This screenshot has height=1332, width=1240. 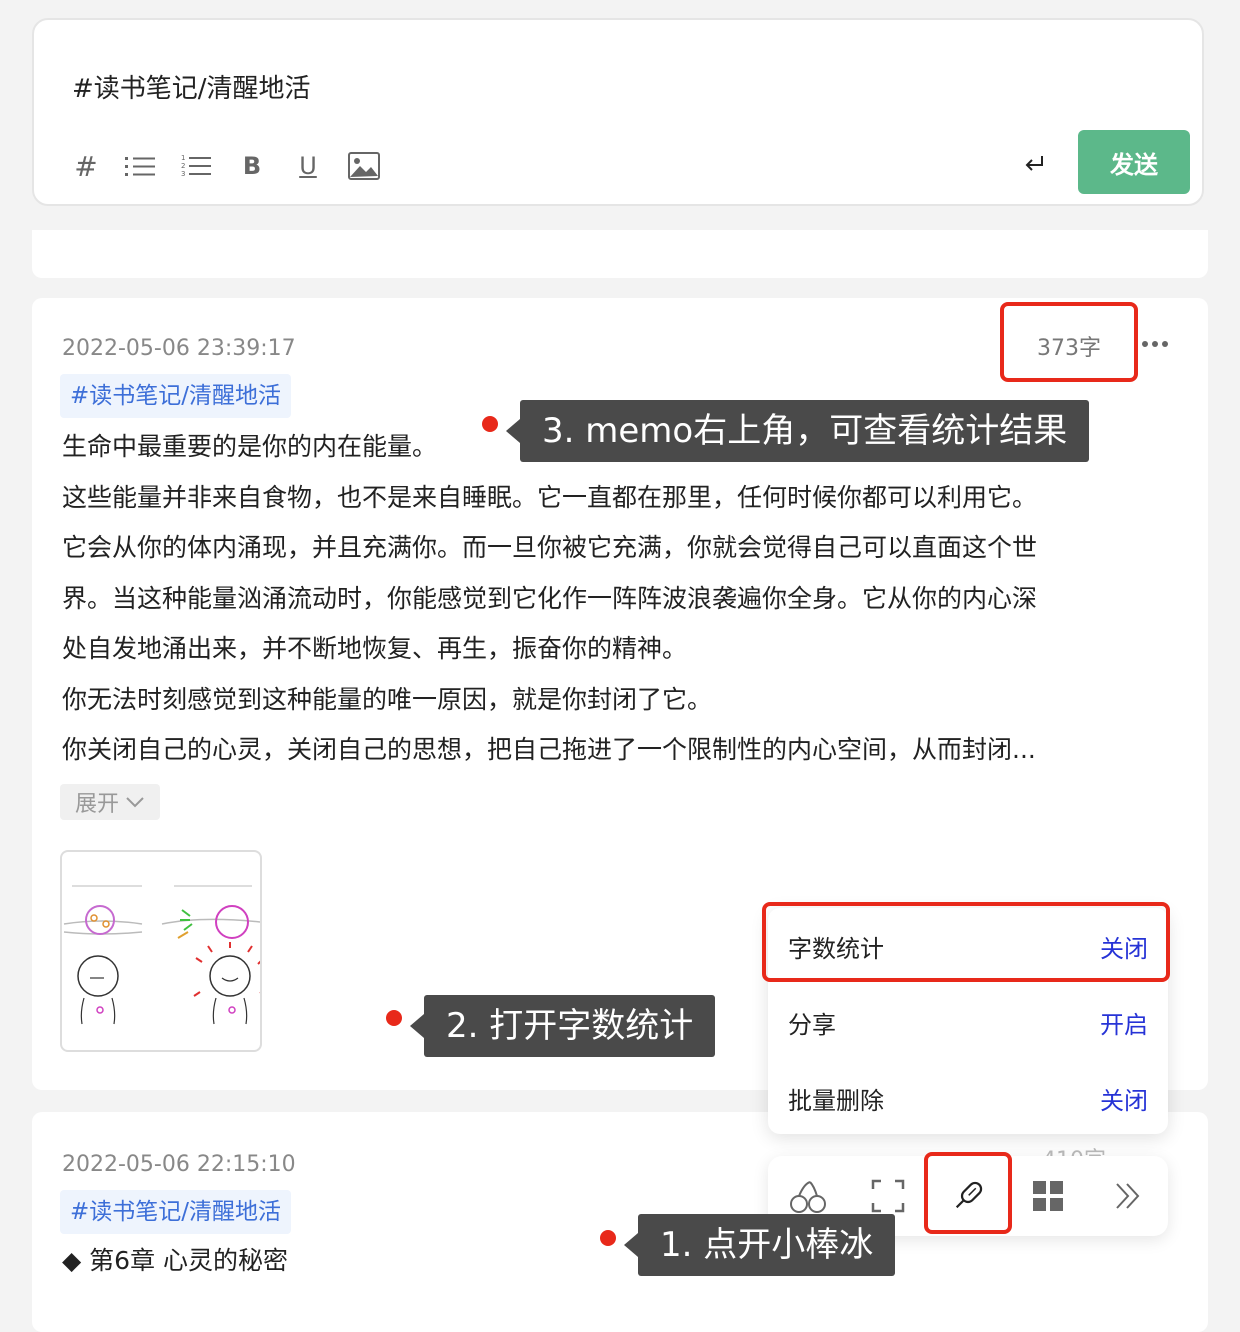 I want to click on svg-text: 2, so click(x=183, y=166).